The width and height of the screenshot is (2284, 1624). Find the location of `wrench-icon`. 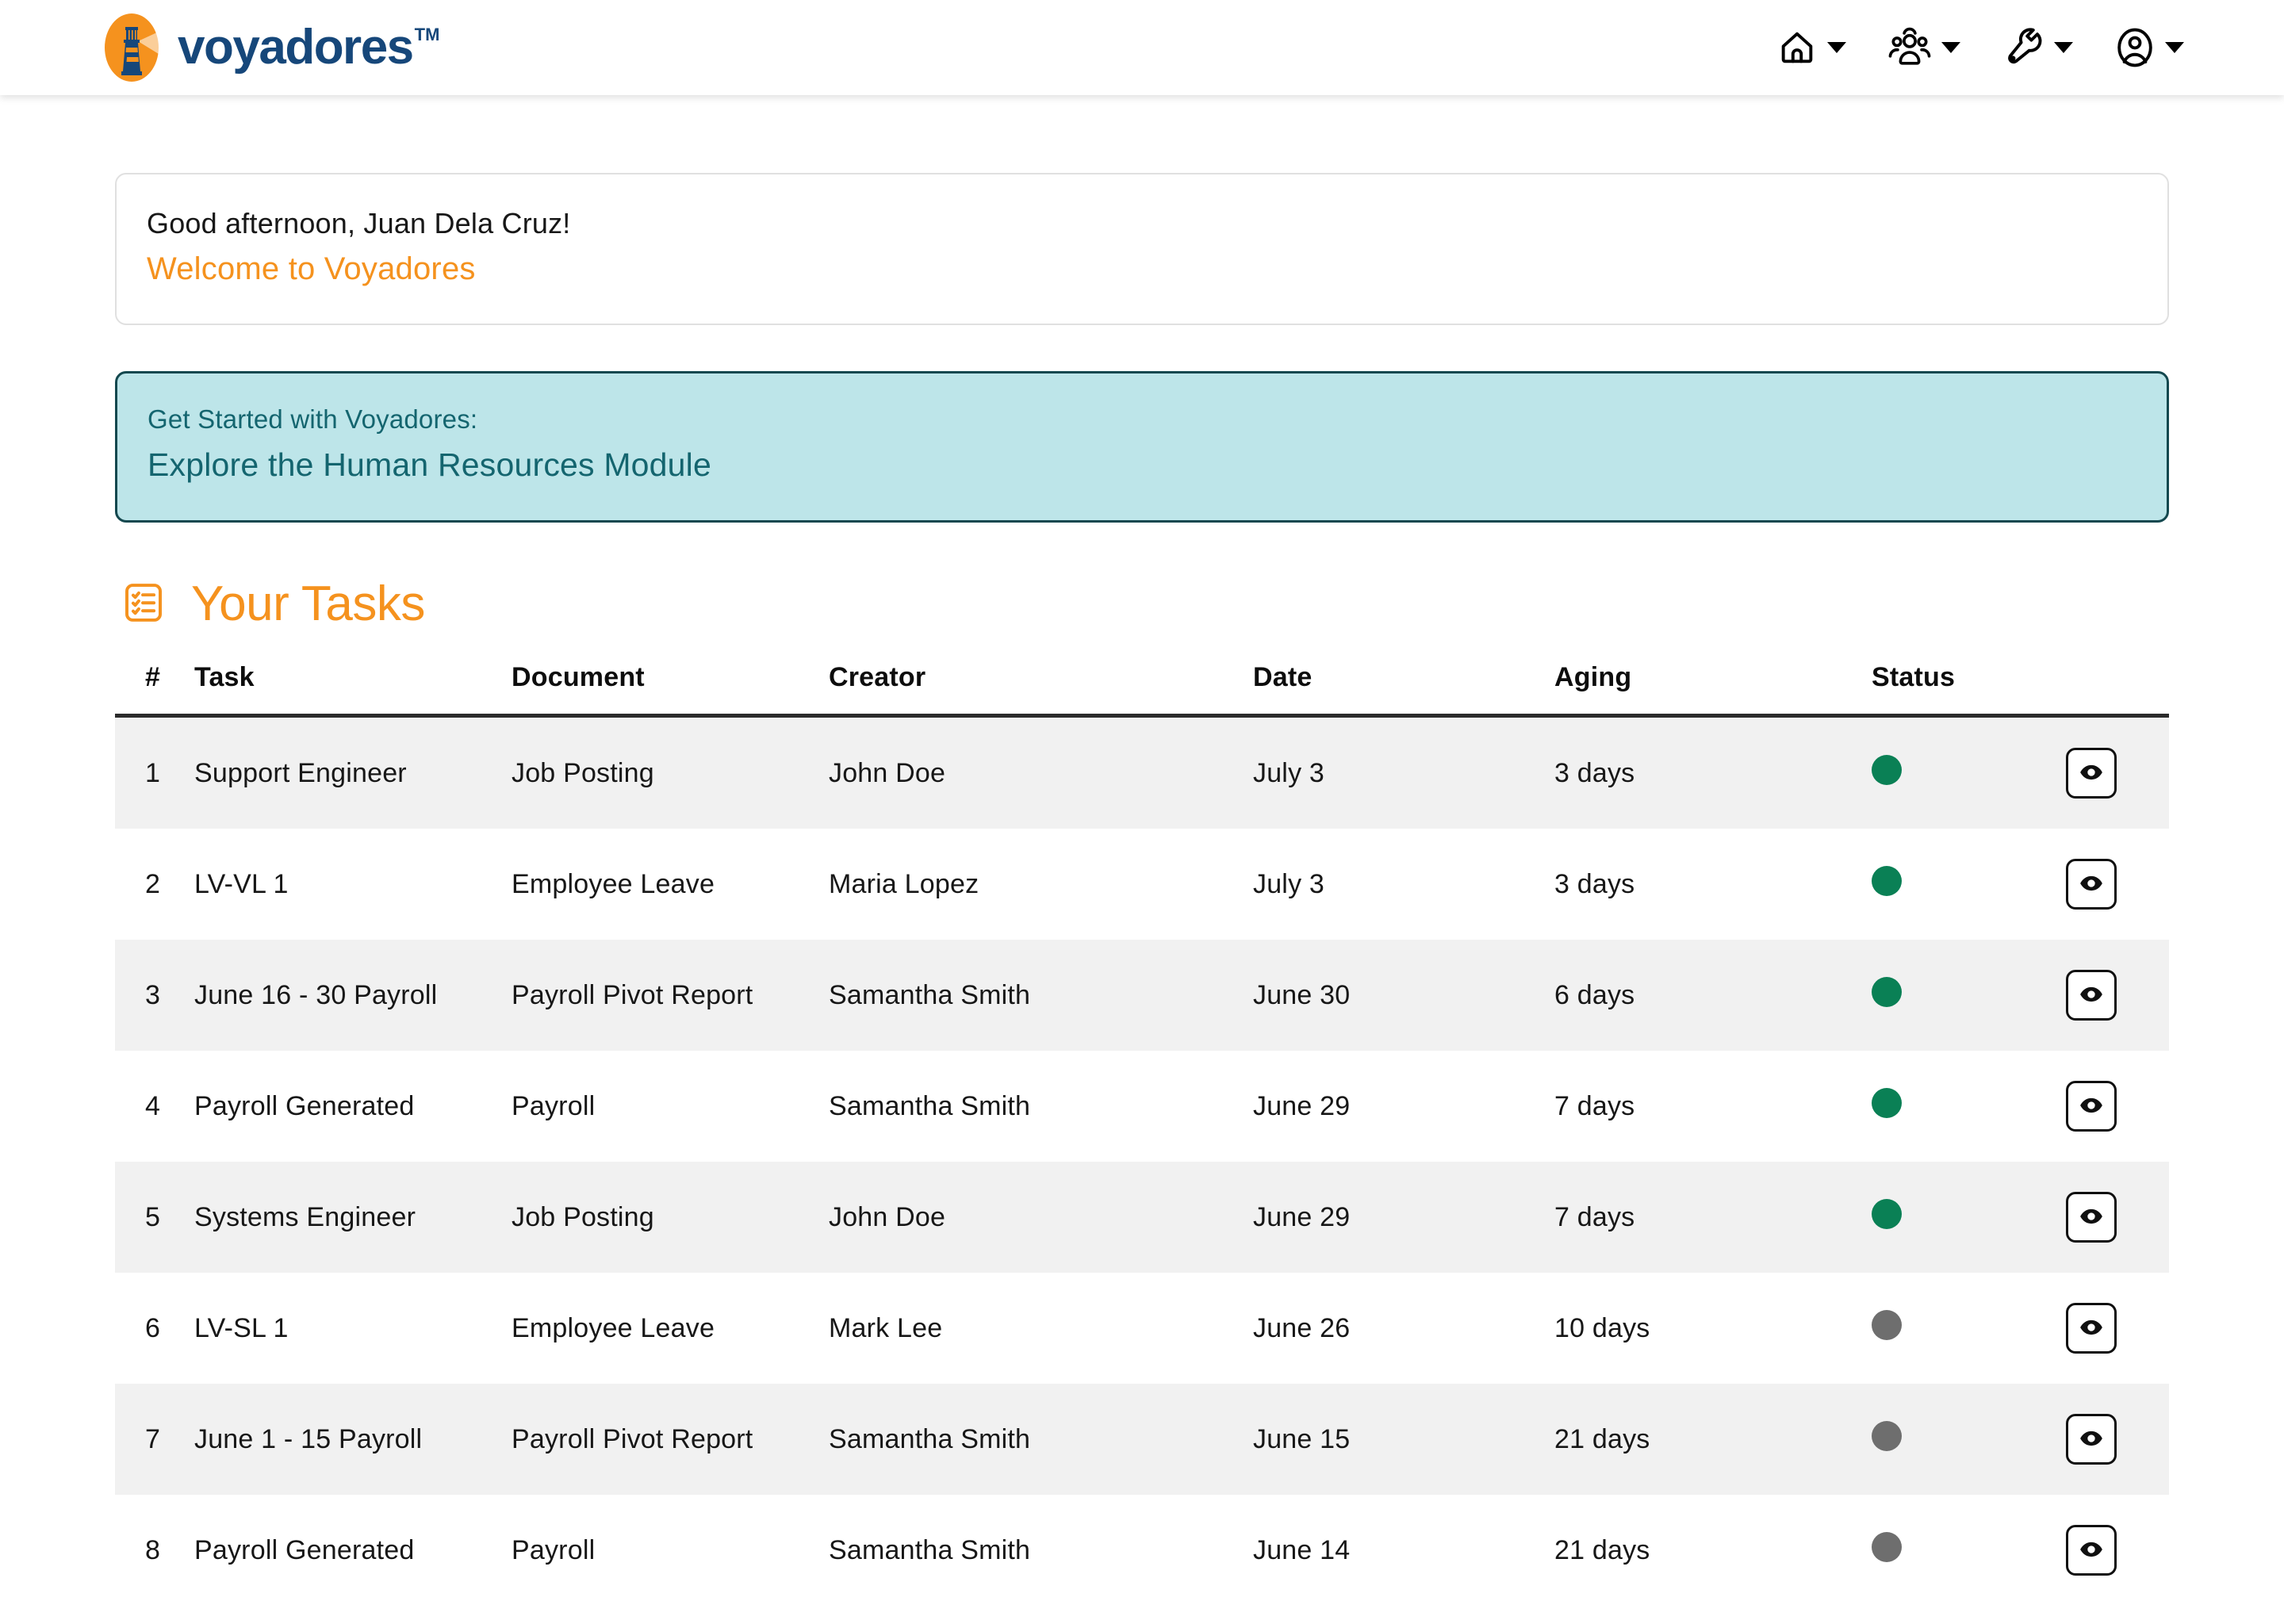

wrench-icon is located at coordinates (2023, 47).